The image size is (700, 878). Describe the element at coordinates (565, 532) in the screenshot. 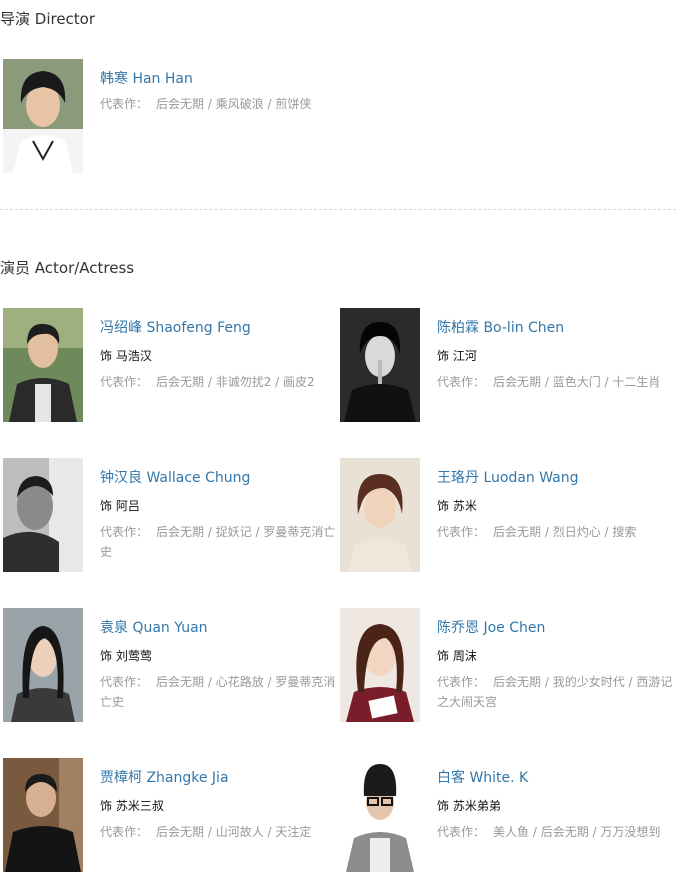

I see `works-list: 后会无期 / 烈日灼心 / 搜索` at that location.